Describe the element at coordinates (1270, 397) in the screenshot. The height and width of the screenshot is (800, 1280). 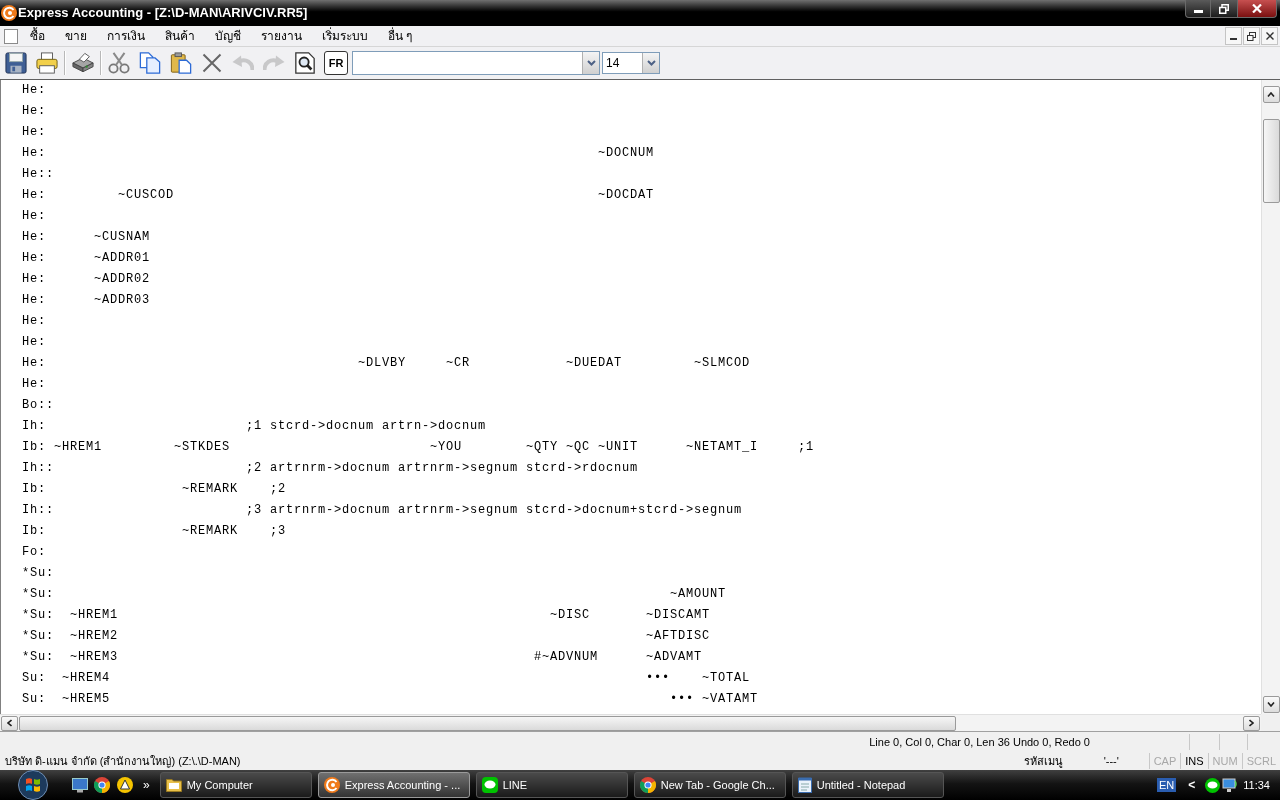
I see `vertical-scrollbar` at that location.